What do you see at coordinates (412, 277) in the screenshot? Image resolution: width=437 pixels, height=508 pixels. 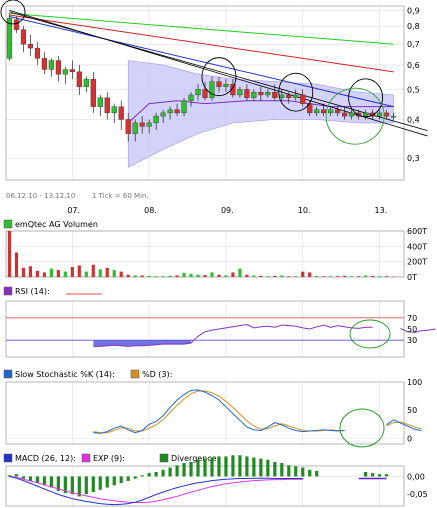 I see `volume-ytick-label: 0T` at bounding box center [412, 277].